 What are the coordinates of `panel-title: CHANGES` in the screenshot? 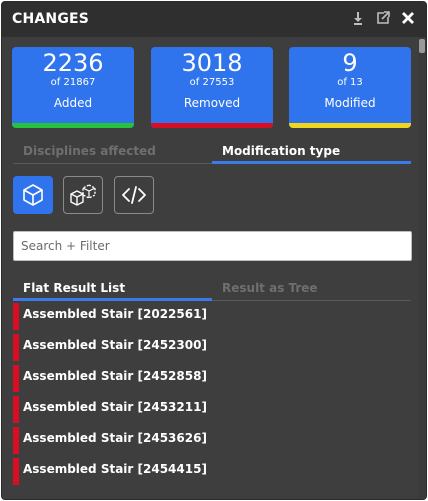 It's located at (51, 19).